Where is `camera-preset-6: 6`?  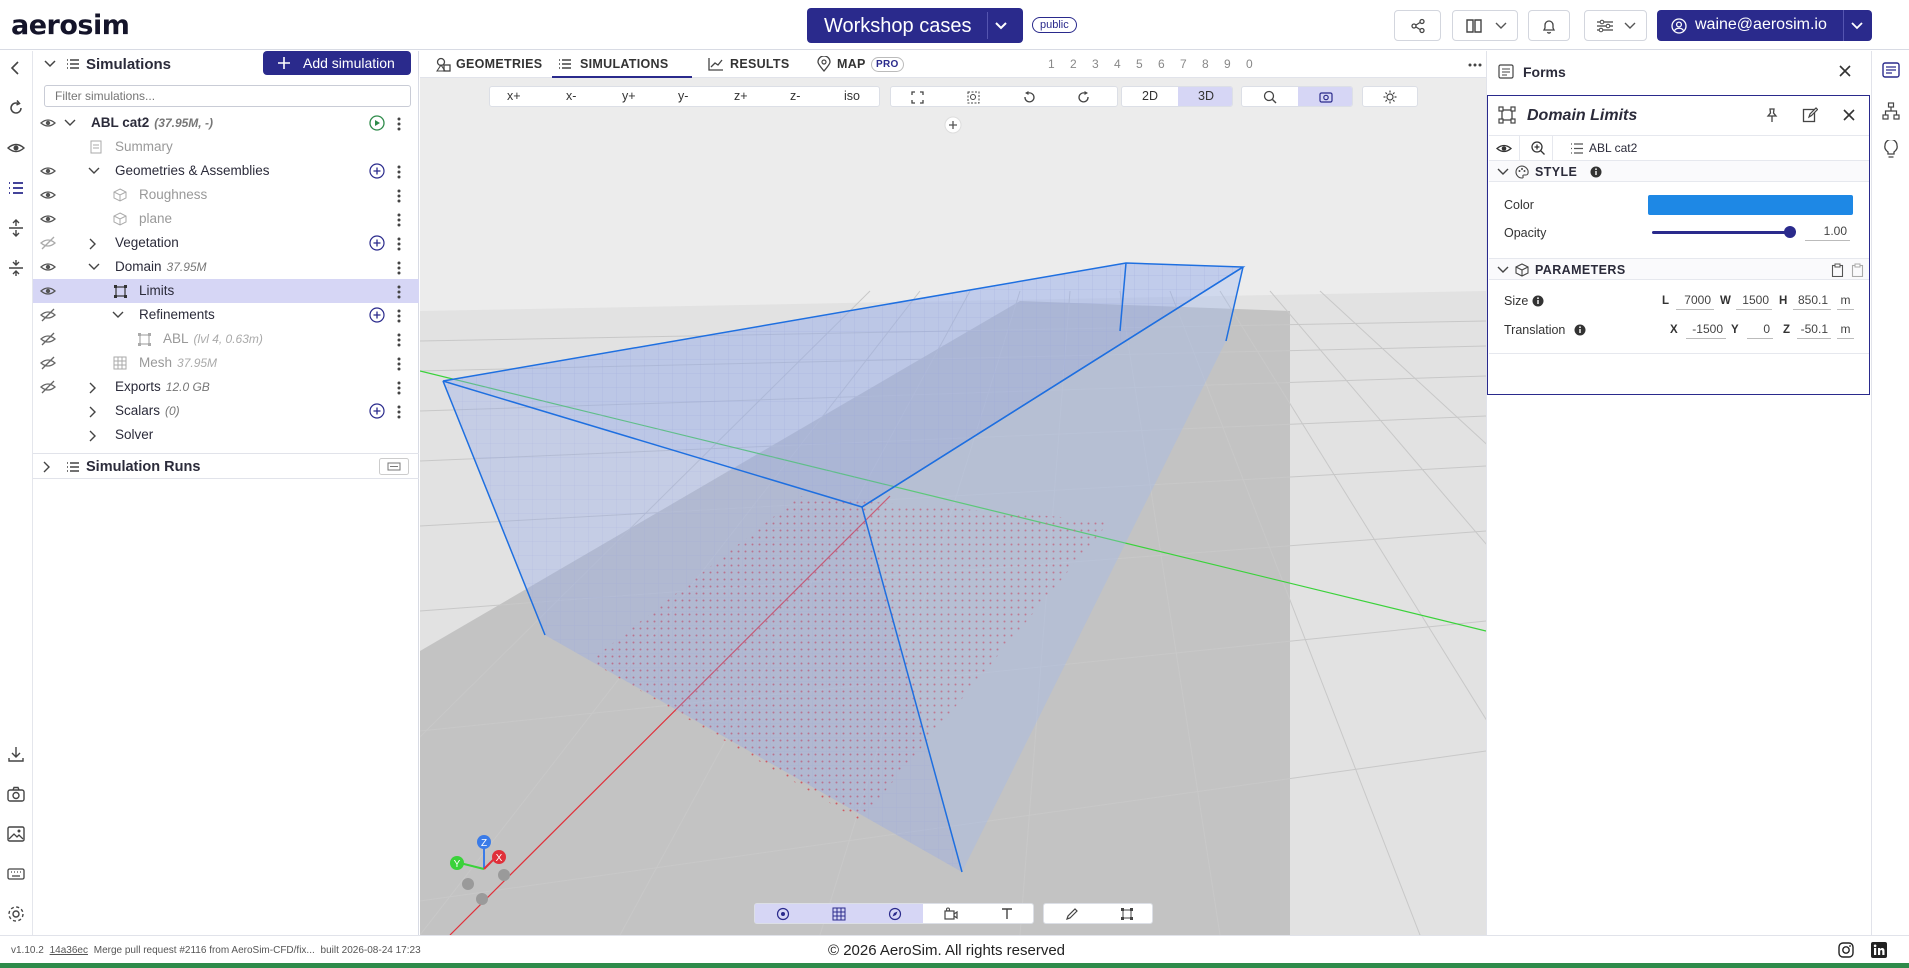 camera-preset-6: 6 is located at coordinates (1161, 64).